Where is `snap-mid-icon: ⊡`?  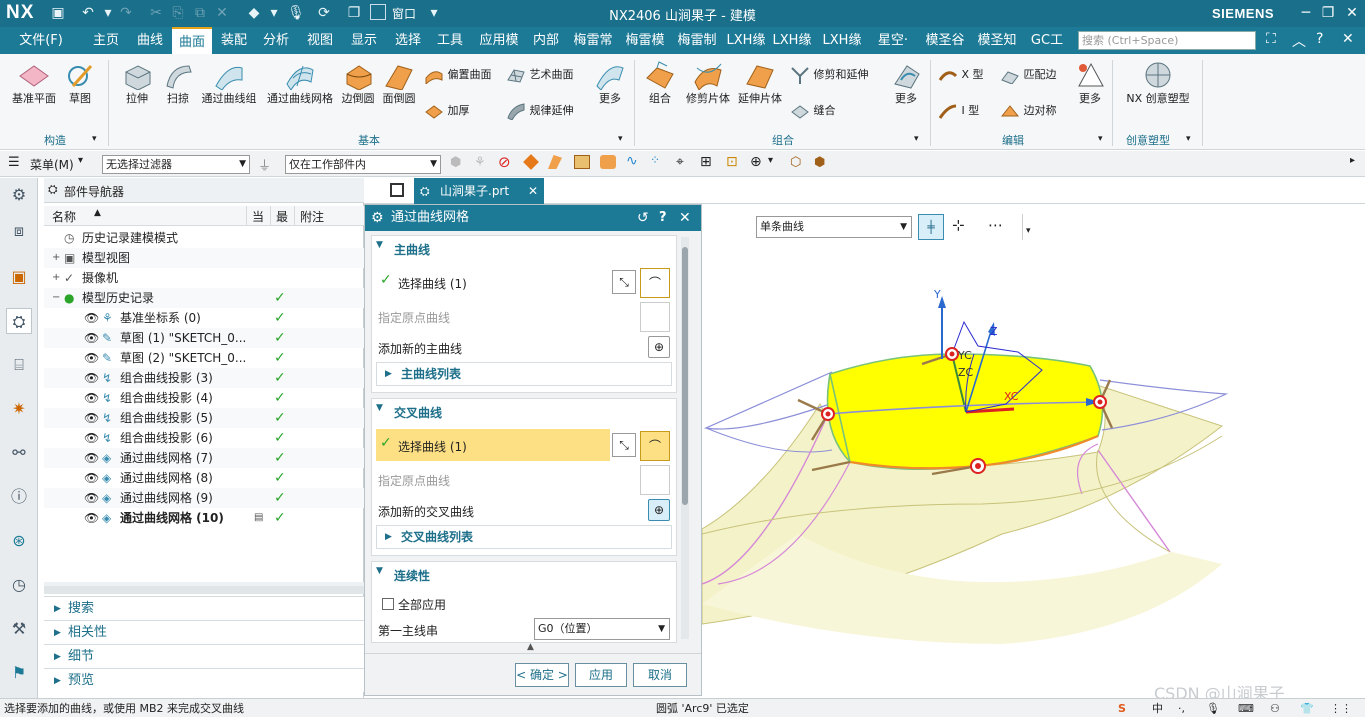 snap-mid-icon: ⊡ is located at coordinates (732, 162).